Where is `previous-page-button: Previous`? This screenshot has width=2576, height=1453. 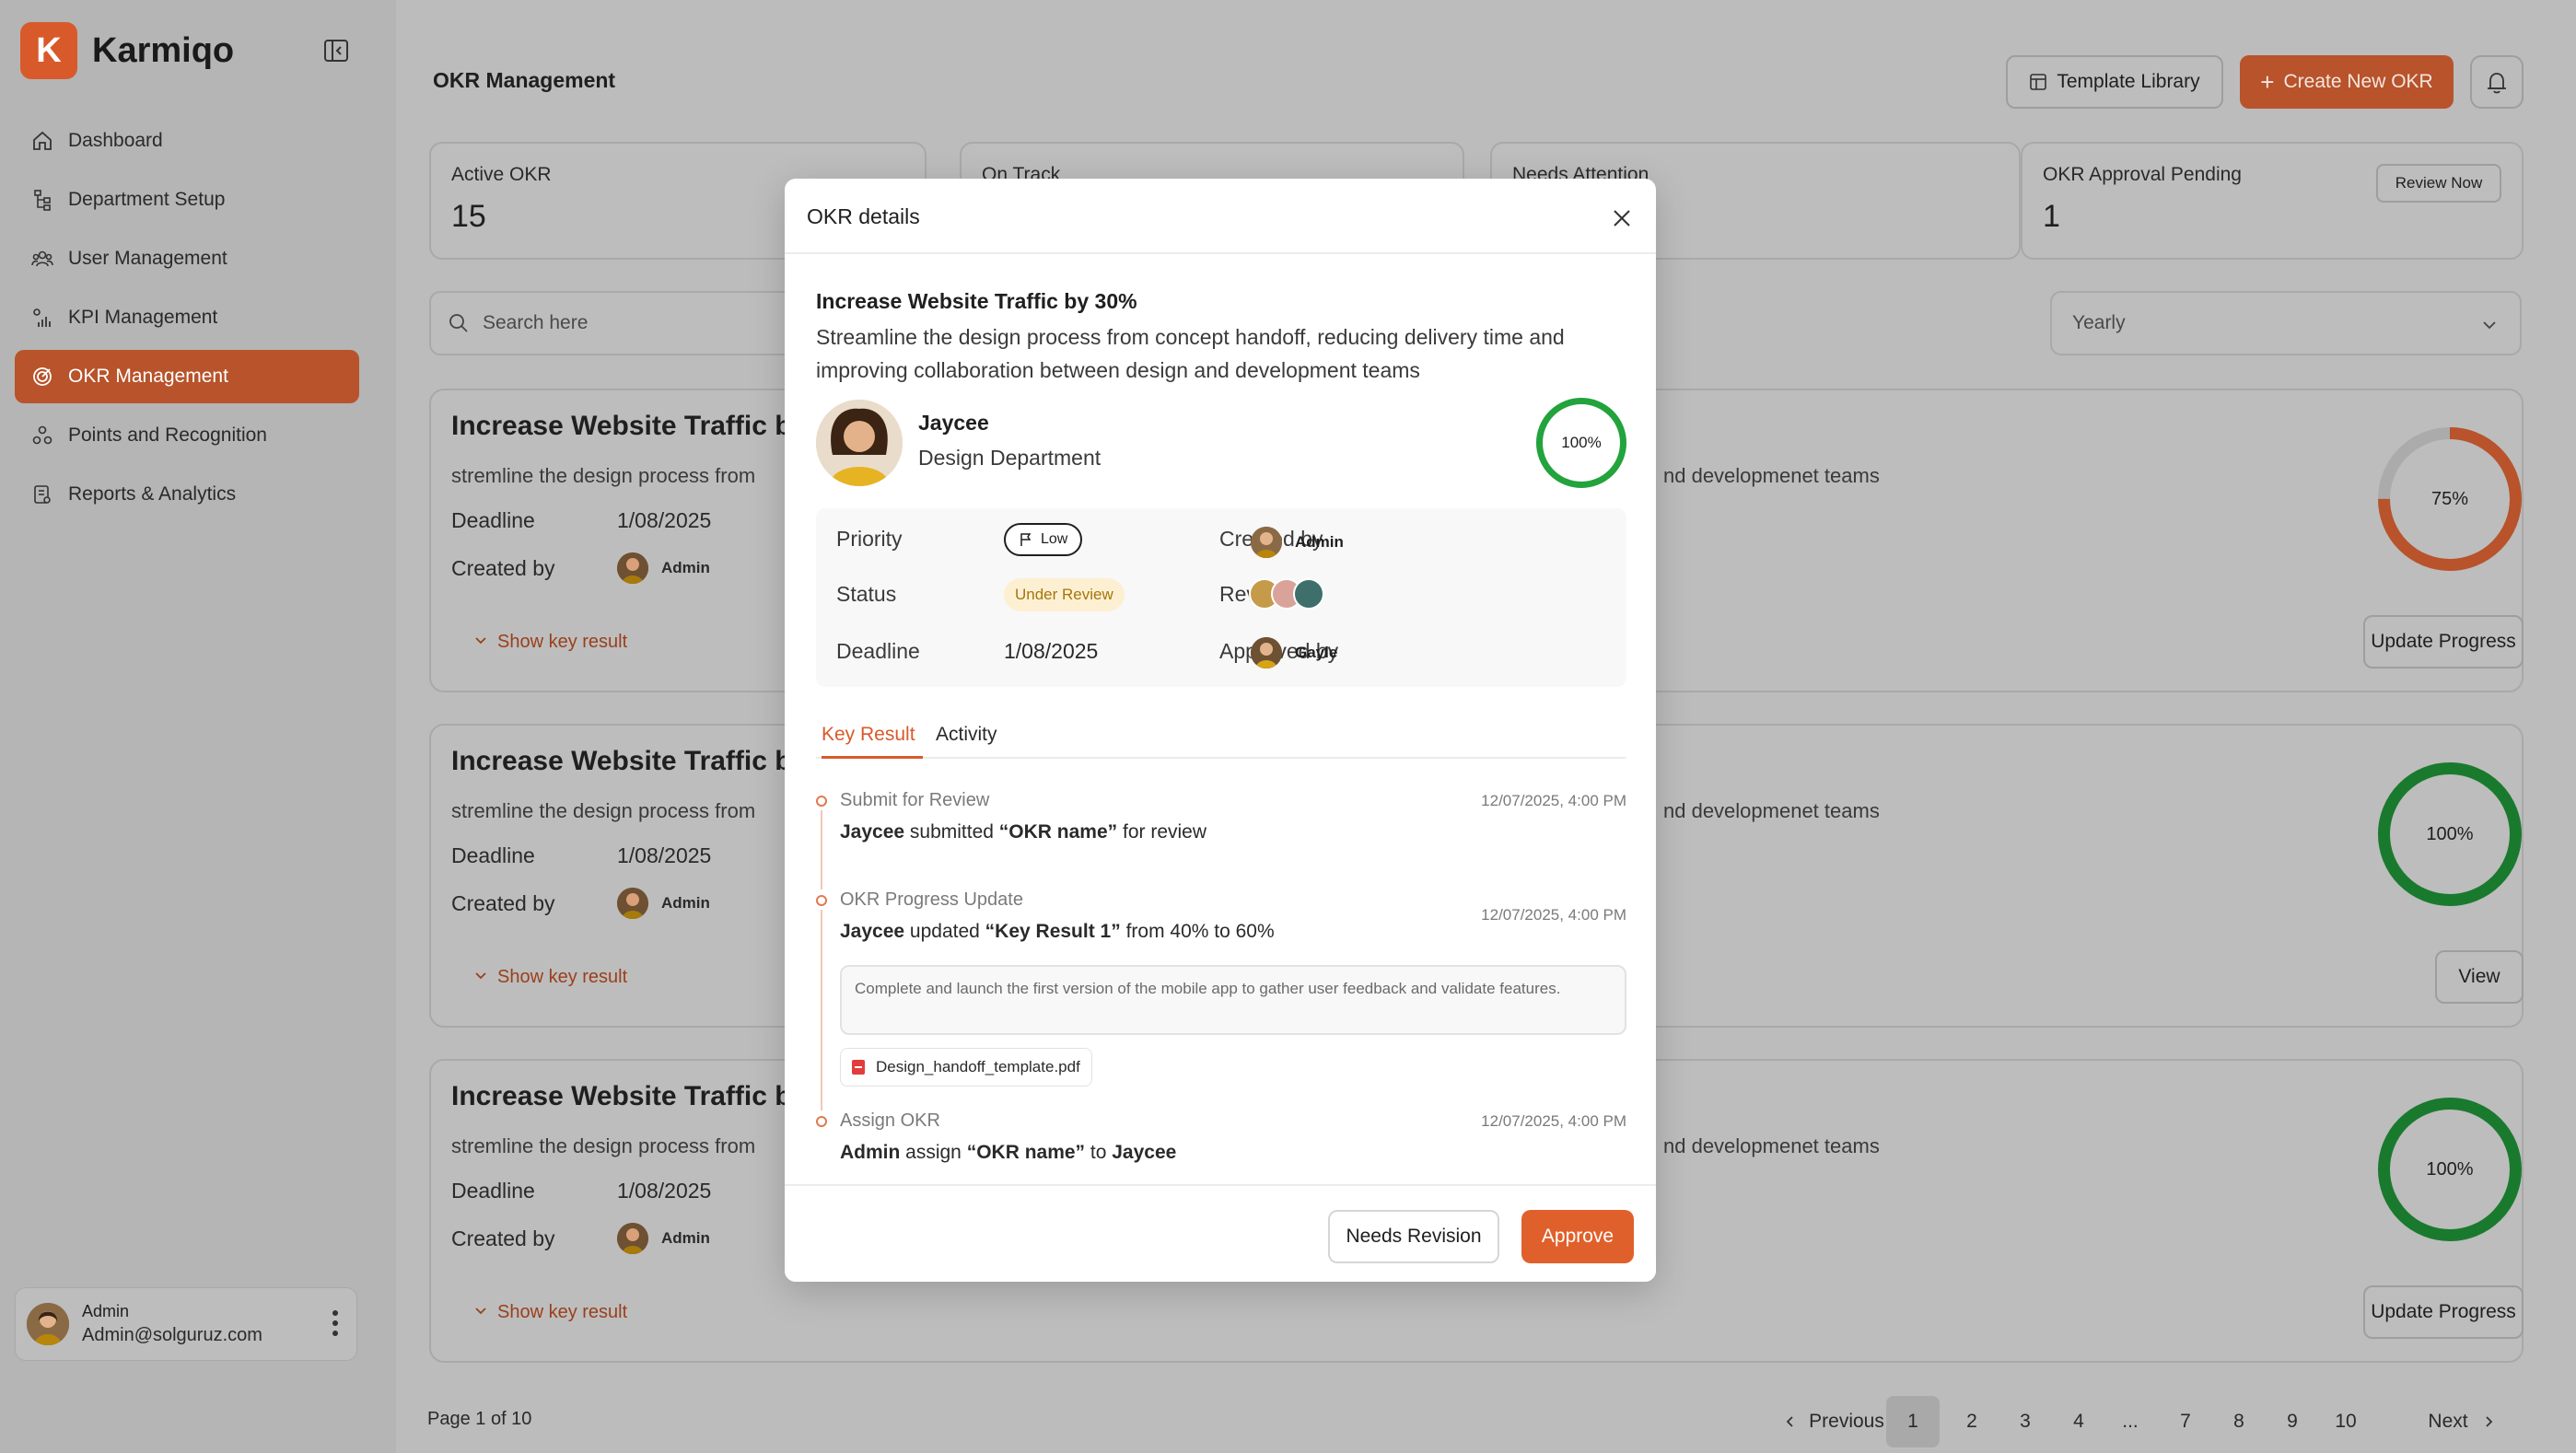 previous-page-button: Previous is located at coordinates (1834, 1421).